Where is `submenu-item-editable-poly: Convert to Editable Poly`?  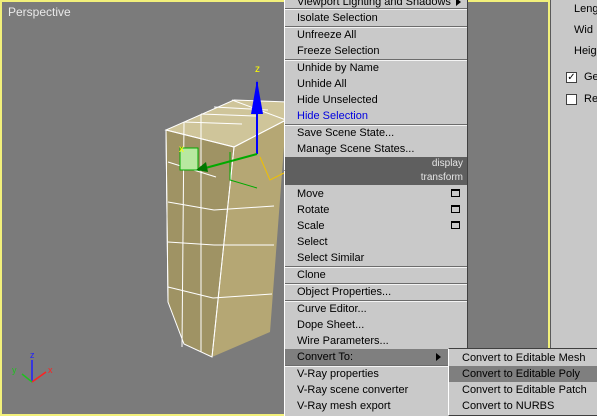 submenu-item-editable-poly: Convert to Editable Poly is located at coordinates (523, 374).